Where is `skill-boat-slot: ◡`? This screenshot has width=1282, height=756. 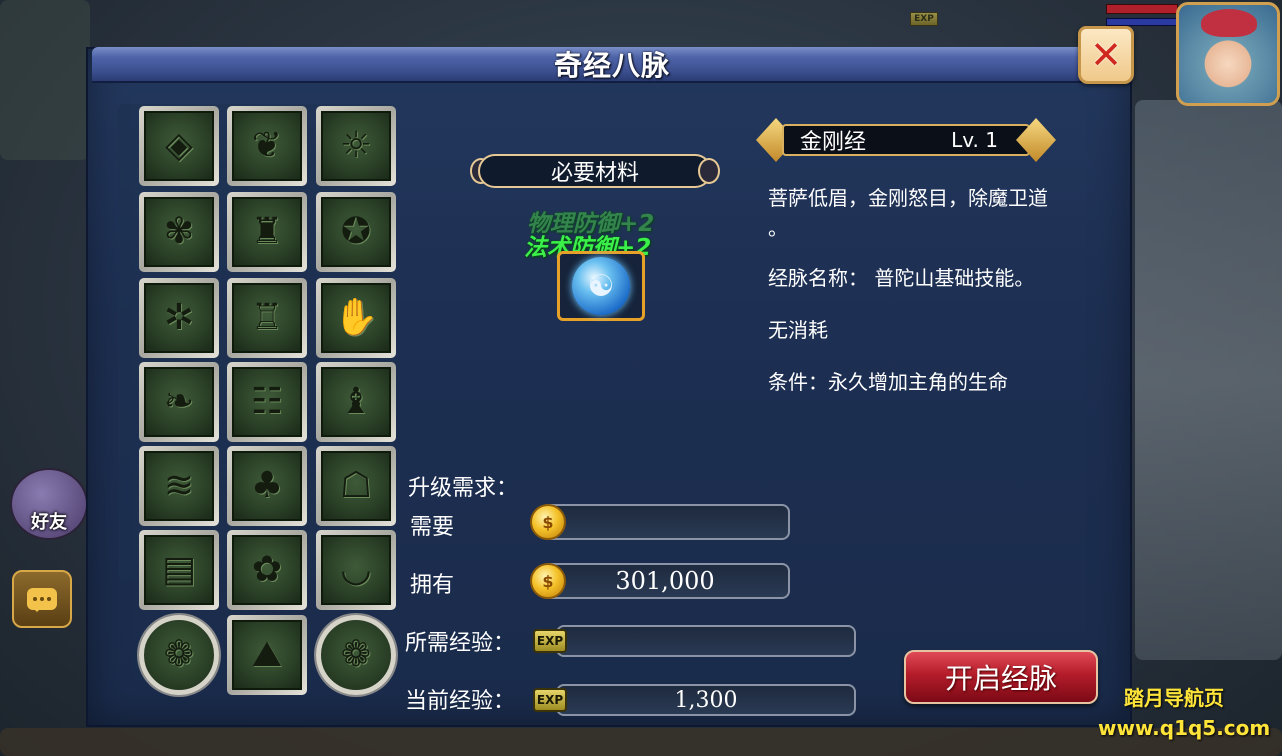 skill-boat-slot: ◡ is located at coordinates (356, 570).